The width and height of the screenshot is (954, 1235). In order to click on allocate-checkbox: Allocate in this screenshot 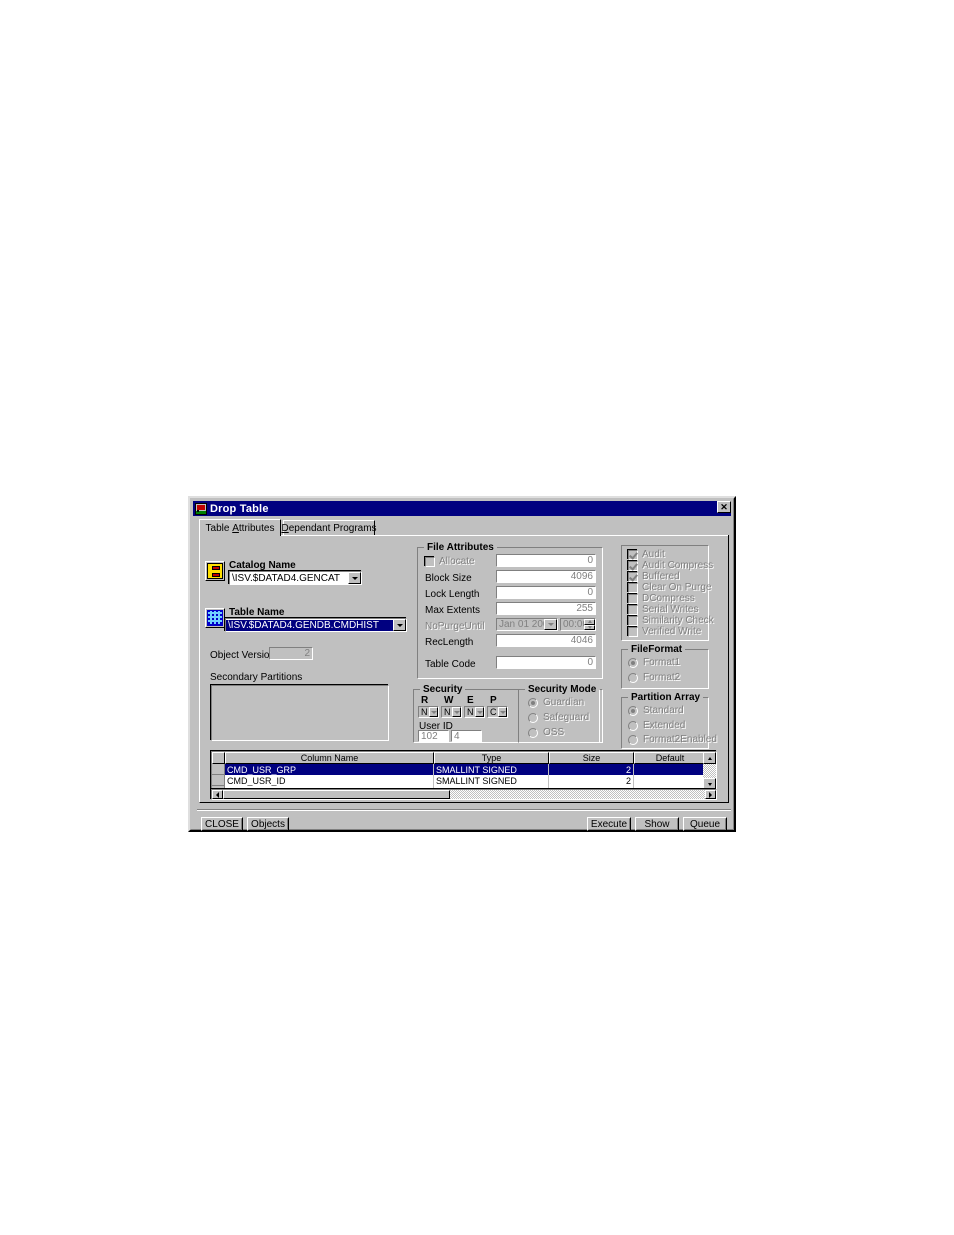, I will do `click(450, 561)`.